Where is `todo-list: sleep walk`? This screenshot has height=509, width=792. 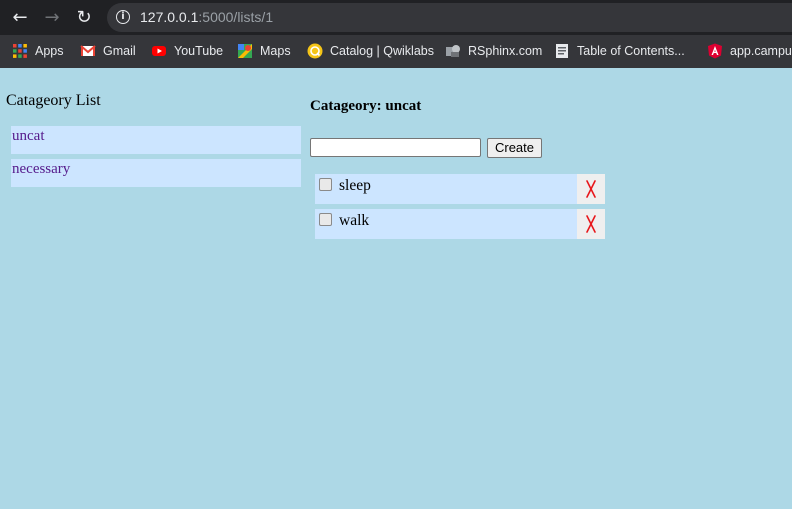 todo-list: sleep walk is located at coordinates (460, 209).